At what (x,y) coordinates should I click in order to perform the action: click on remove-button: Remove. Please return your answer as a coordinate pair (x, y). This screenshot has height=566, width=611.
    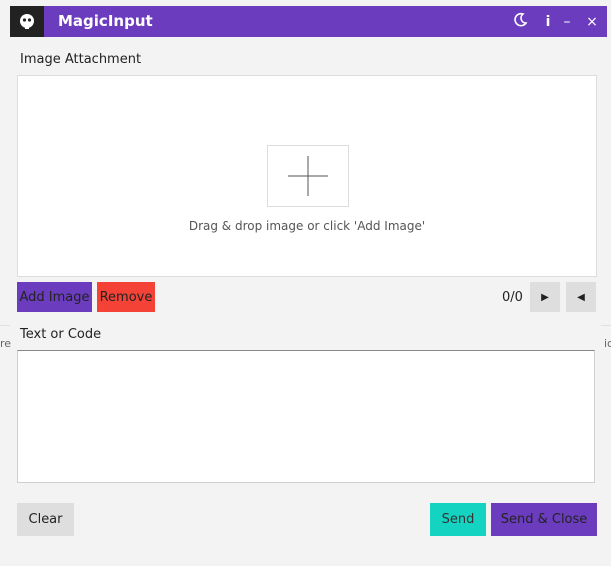
    Looking at the image, I should click on (126, 297).